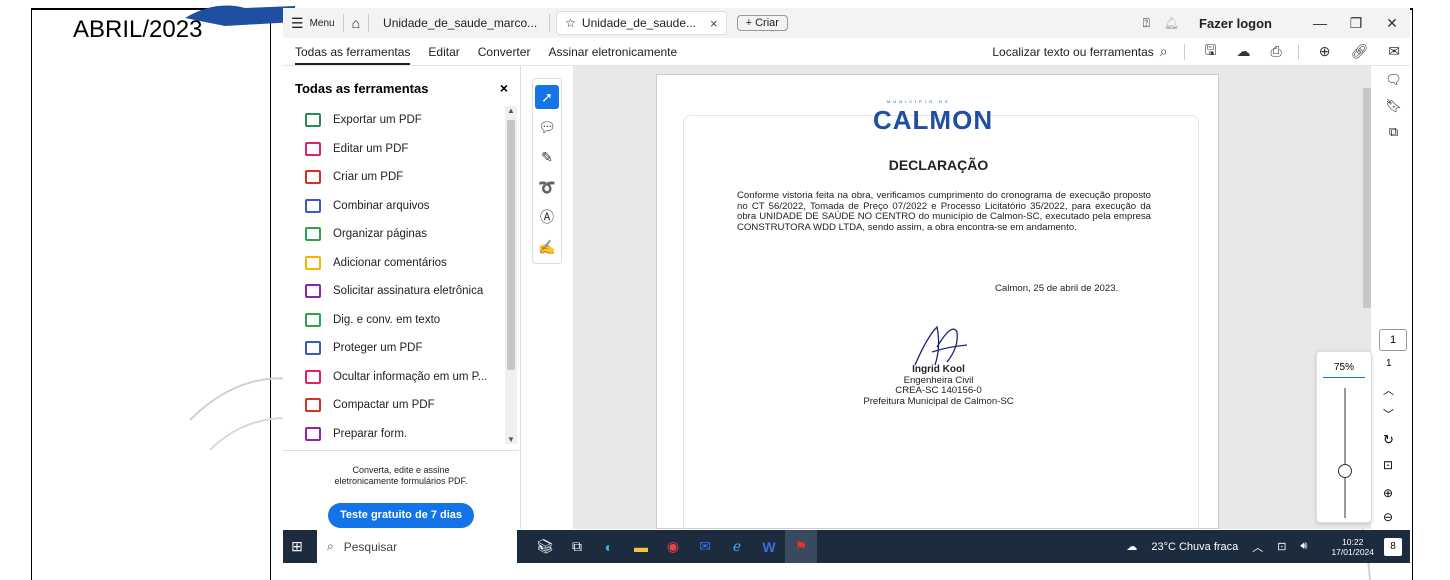 The height and width of the screenshot is (580, 1450). Describe the element at coordinates (1304, 546) in the screenshot. I see `volume-icon: 🔊︎` at that location.